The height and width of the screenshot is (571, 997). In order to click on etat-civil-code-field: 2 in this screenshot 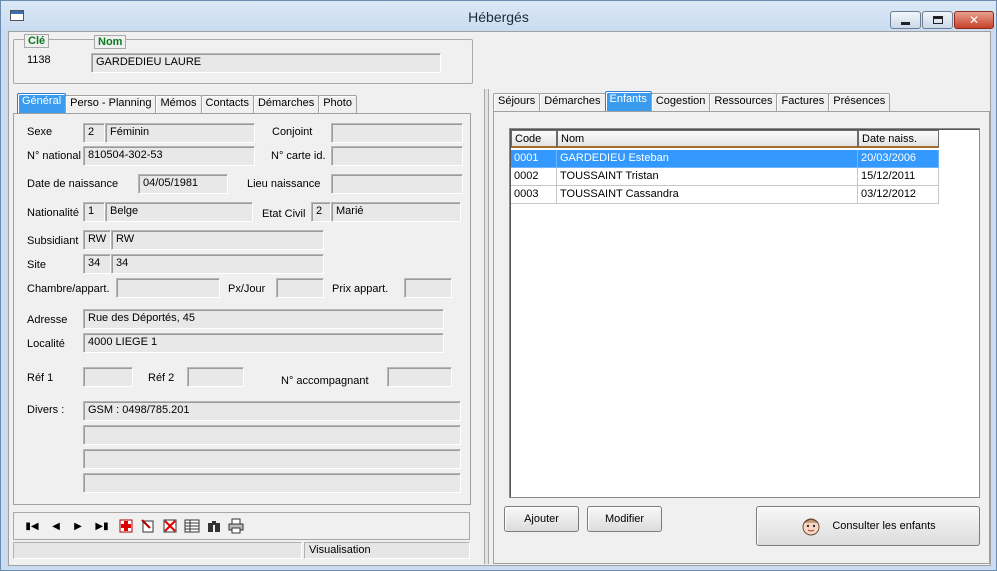, I will do `click(321, 212)`.